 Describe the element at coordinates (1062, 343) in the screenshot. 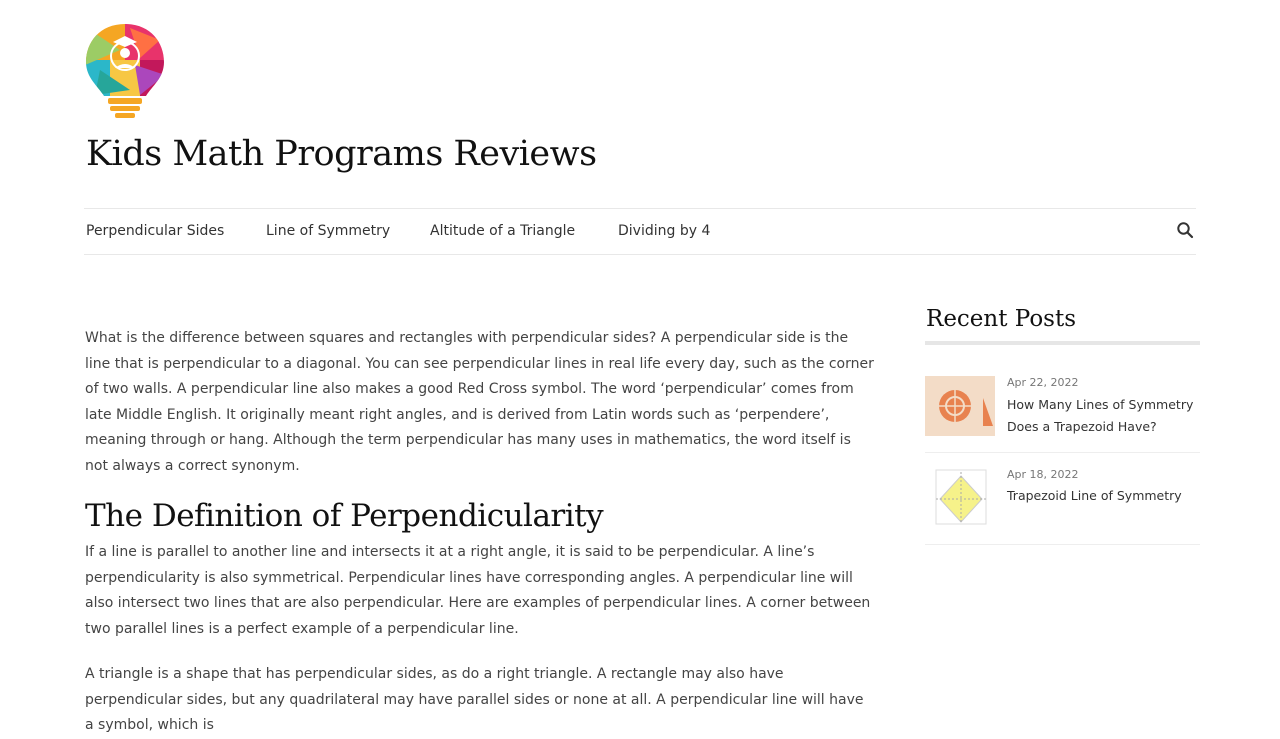

I see `sidebar-divider` at that location.